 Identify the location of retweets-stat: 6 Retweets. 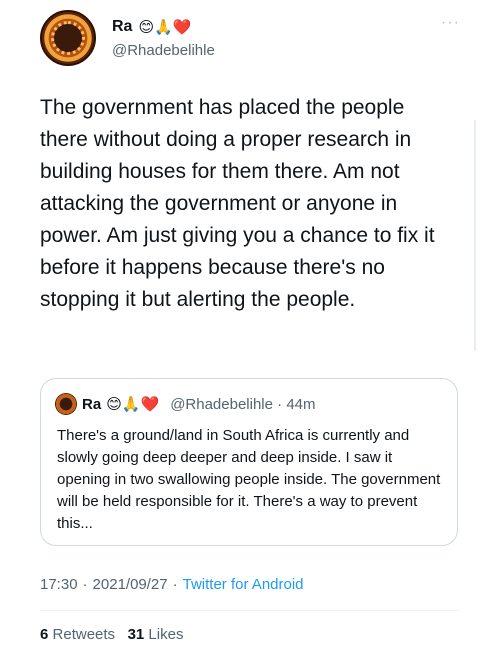
(77, 634).